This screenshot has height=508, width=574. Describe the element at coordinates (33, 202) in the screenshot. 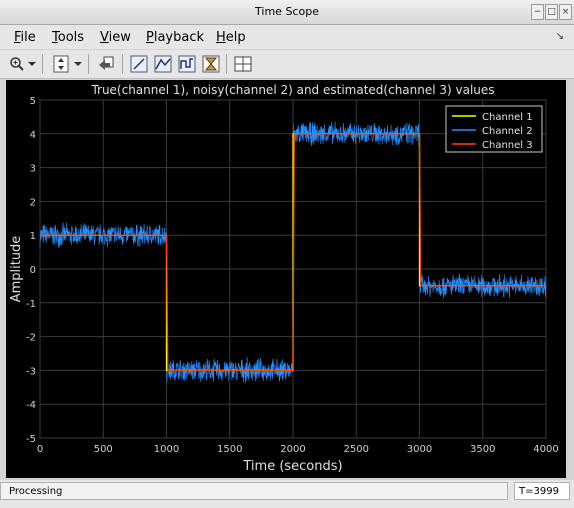

I see `y-tick-label: 2` at that location.